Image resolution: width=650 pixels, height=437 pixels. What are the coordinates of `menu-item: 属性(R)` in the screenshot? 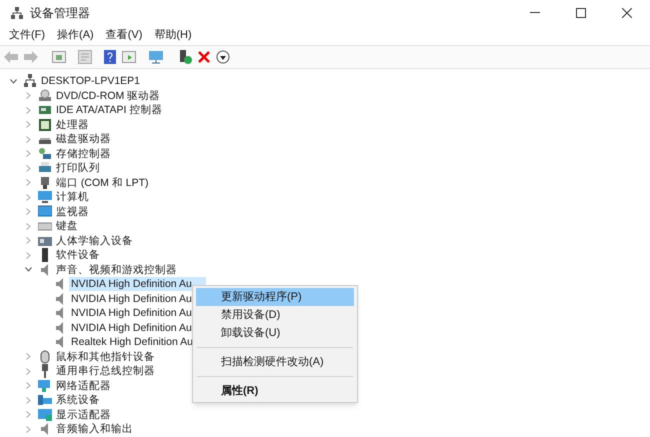 It's located at (275, 391).